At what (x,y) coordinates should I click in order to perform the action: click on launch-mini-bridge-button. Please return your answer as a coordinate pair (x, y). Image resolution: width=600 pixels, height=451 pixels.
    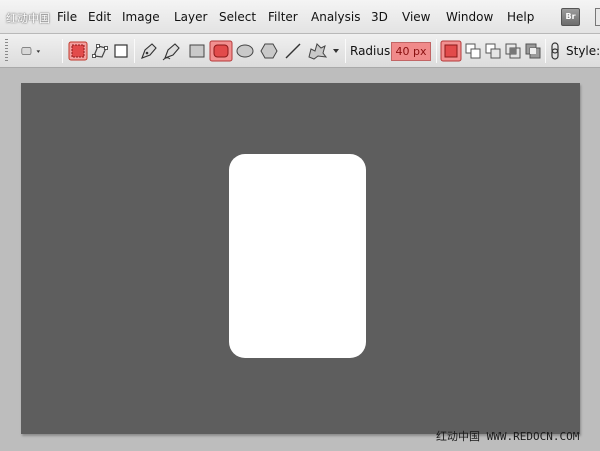
    Looking at the image, I should click on (597, 17).